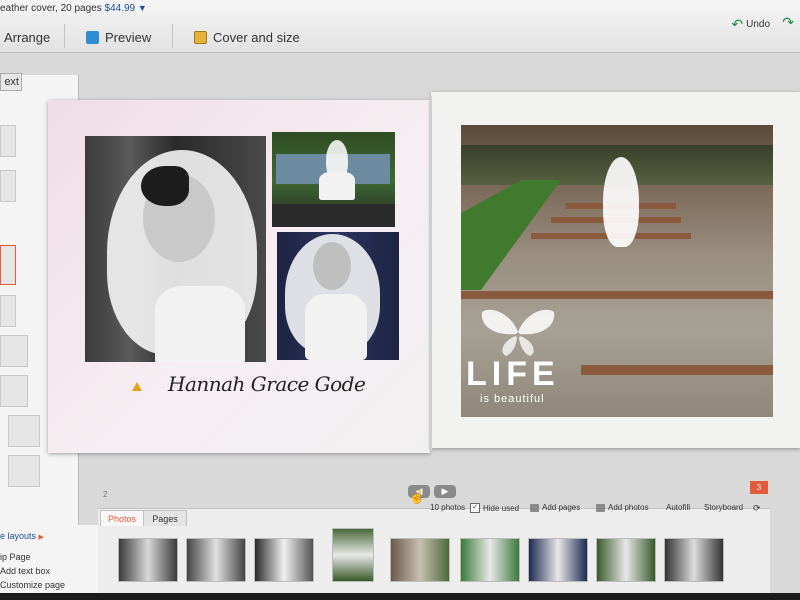 This screenshot has width=800, height=600. I want to click on page-number: 2, so click(105, 494).